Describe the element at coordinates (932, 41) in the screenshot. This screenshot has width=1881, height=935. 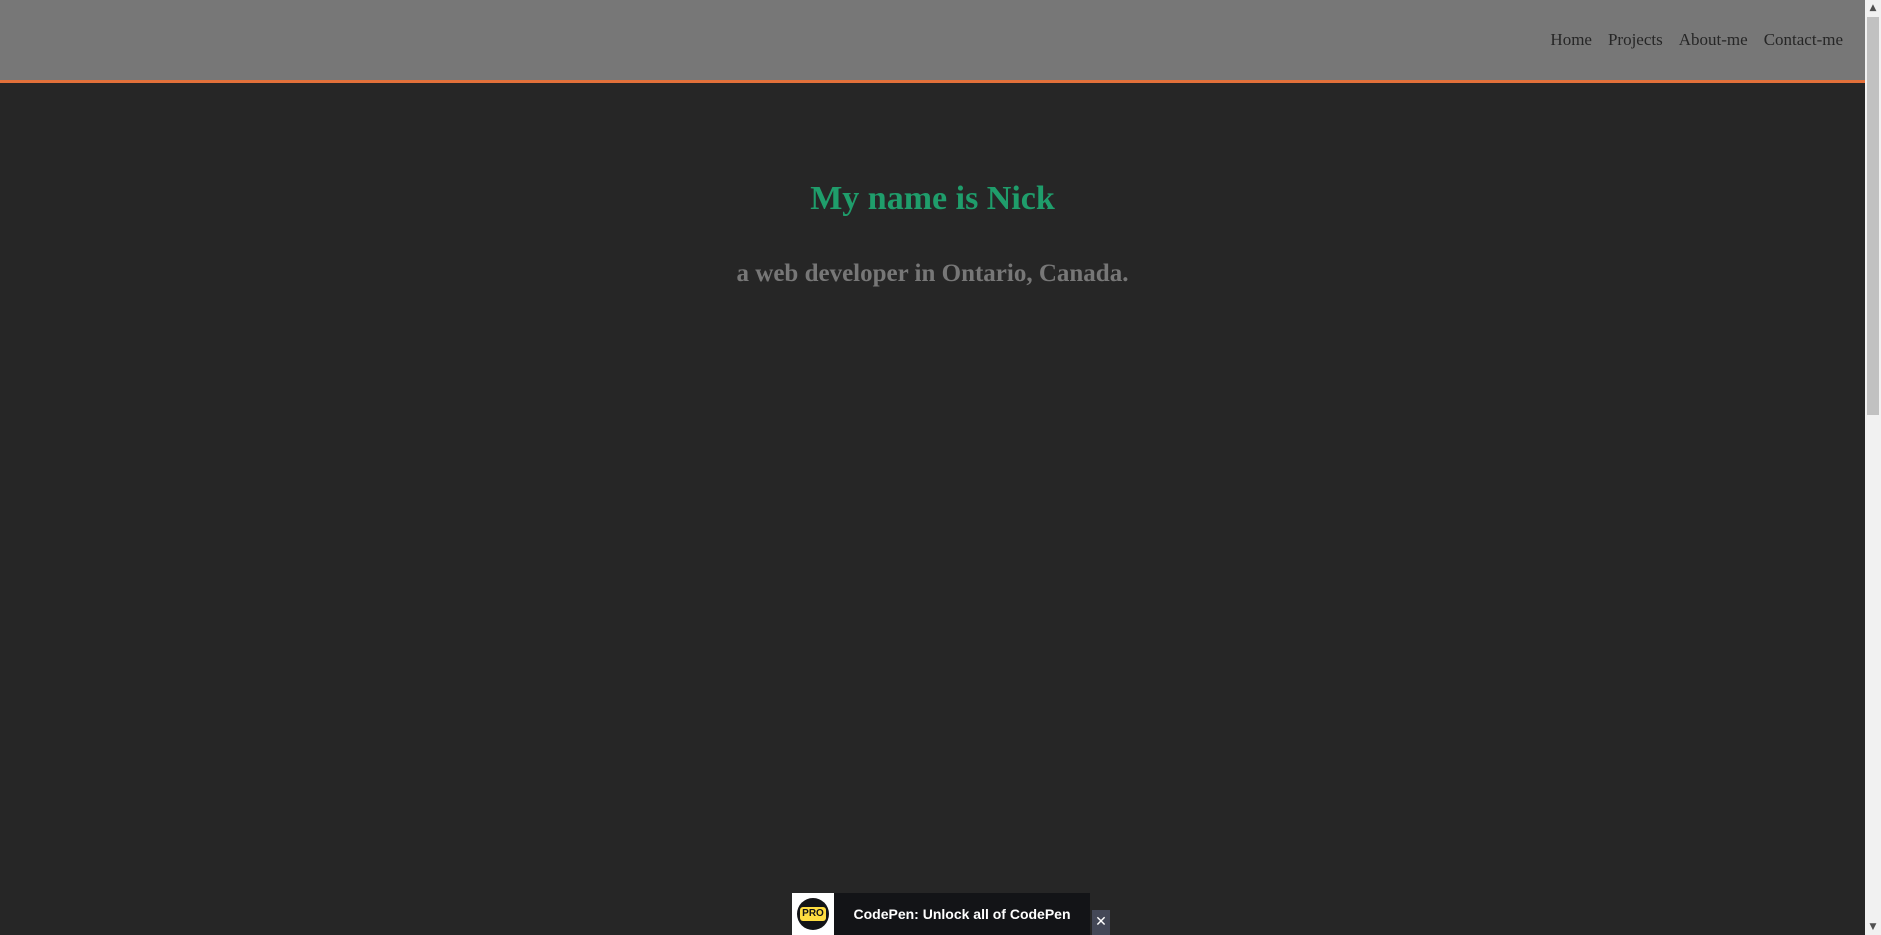
I see `top-navbar: Home Projects About-me Contact-me` at that location.